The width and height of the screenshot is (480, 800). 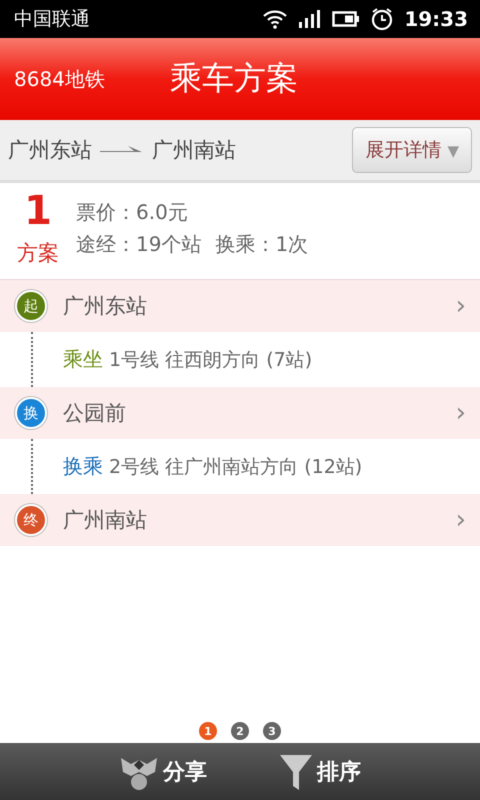 I want to click on ride-instruction: 换乘 2号线 往广州南站方向 (12站), so click(x=212, y=466).